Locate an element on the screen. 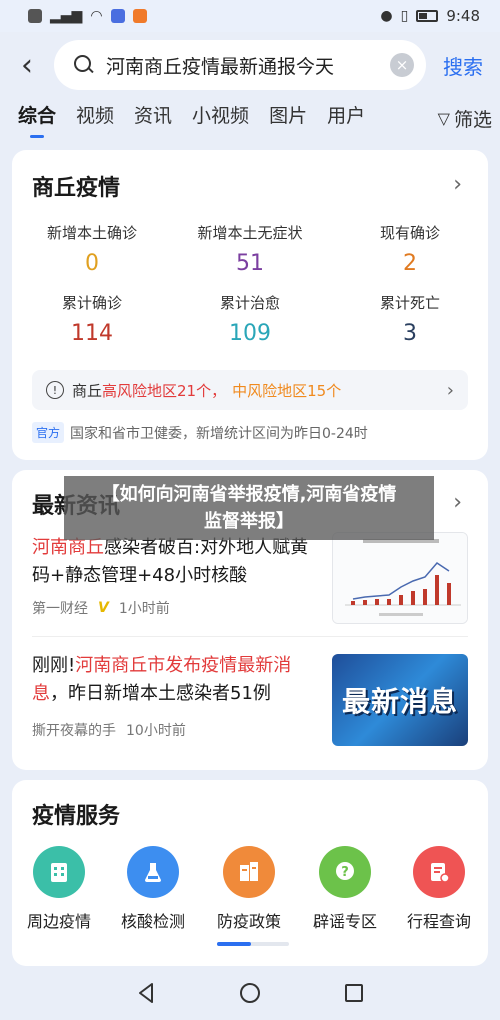 This screenshot has width=500, height=1020. chart-thumbnail-image is located at coordinates (400, 578).